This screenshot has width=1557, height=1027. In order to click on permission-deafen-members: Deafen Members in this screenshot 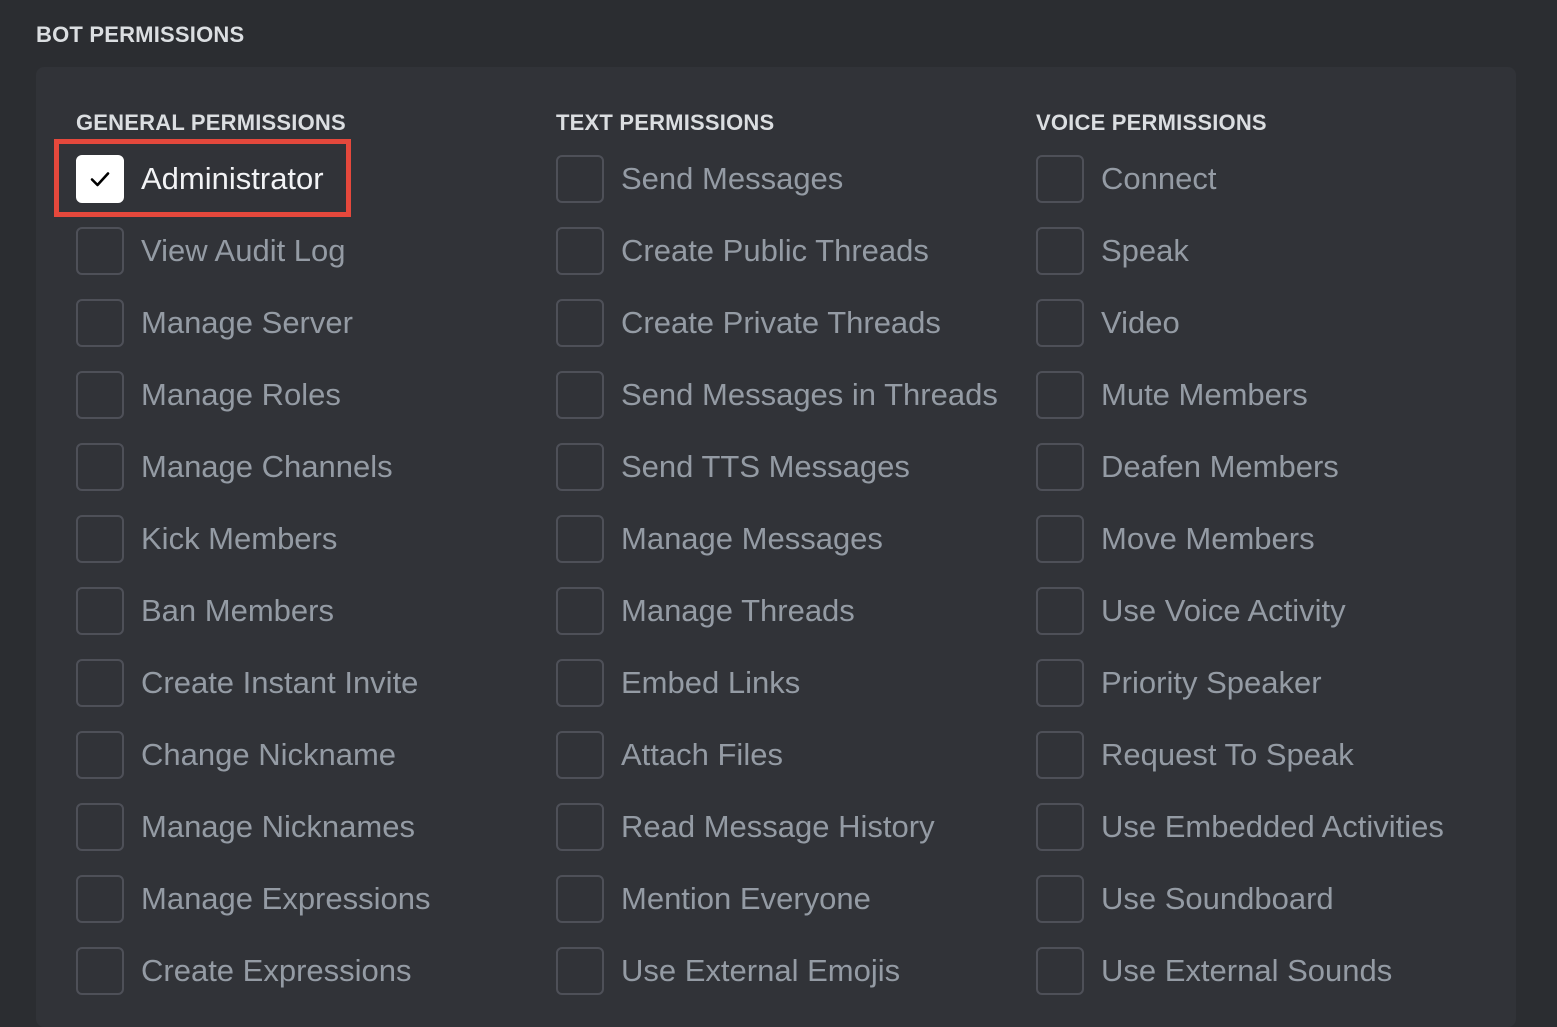, I will do `click(1271, 467)`.